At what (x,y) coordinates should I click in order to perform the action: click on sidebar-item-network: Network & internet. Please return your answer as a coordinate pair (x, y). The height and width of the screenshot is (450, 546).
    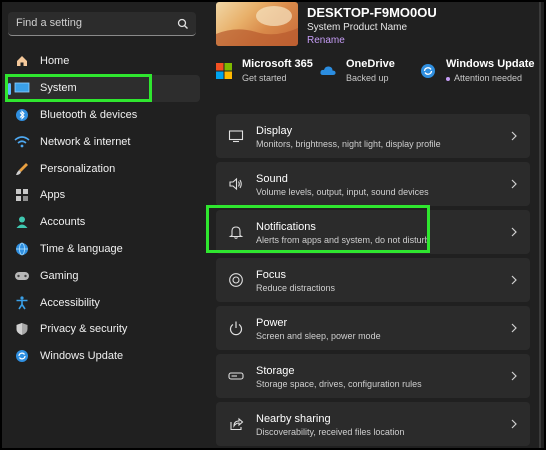
    Looking at the image, I should click on (103, 141).